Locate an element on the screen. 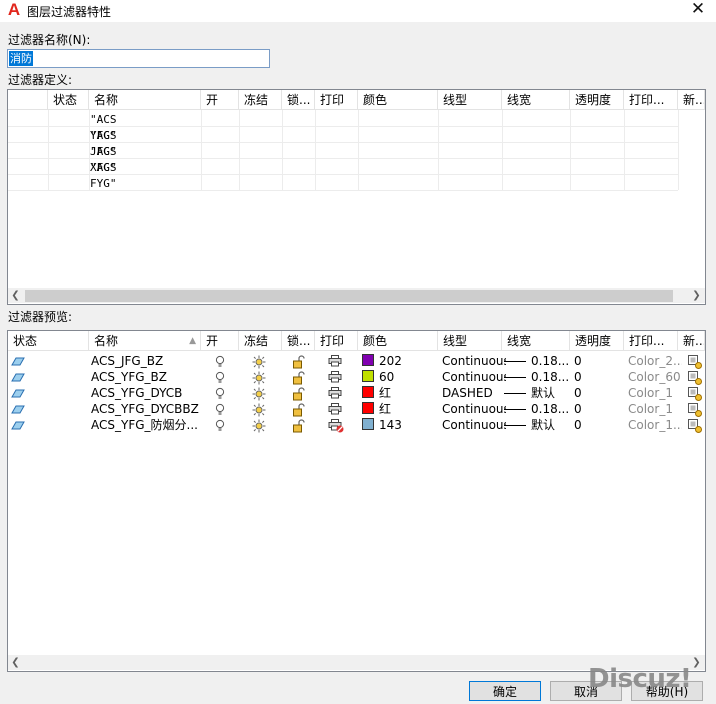  definition-column-row-selector is located at coordinates (28, 100).